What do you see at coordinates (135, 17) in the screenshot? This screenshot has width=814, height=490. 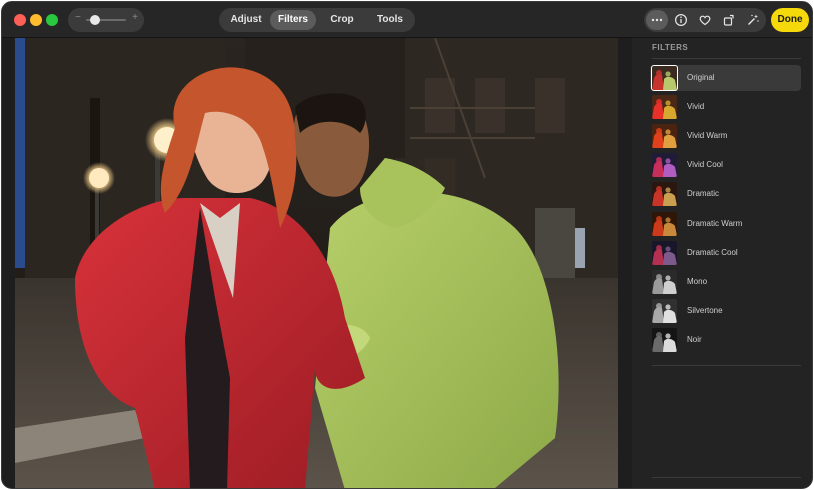 I see `zoom-in-icon: +` at bounding box center [135, 17].